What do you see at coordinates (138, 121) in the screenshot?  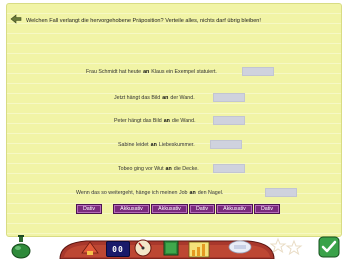 I see `sentence-before: Peter hängt das Bild` at bounding box center [138, 121].